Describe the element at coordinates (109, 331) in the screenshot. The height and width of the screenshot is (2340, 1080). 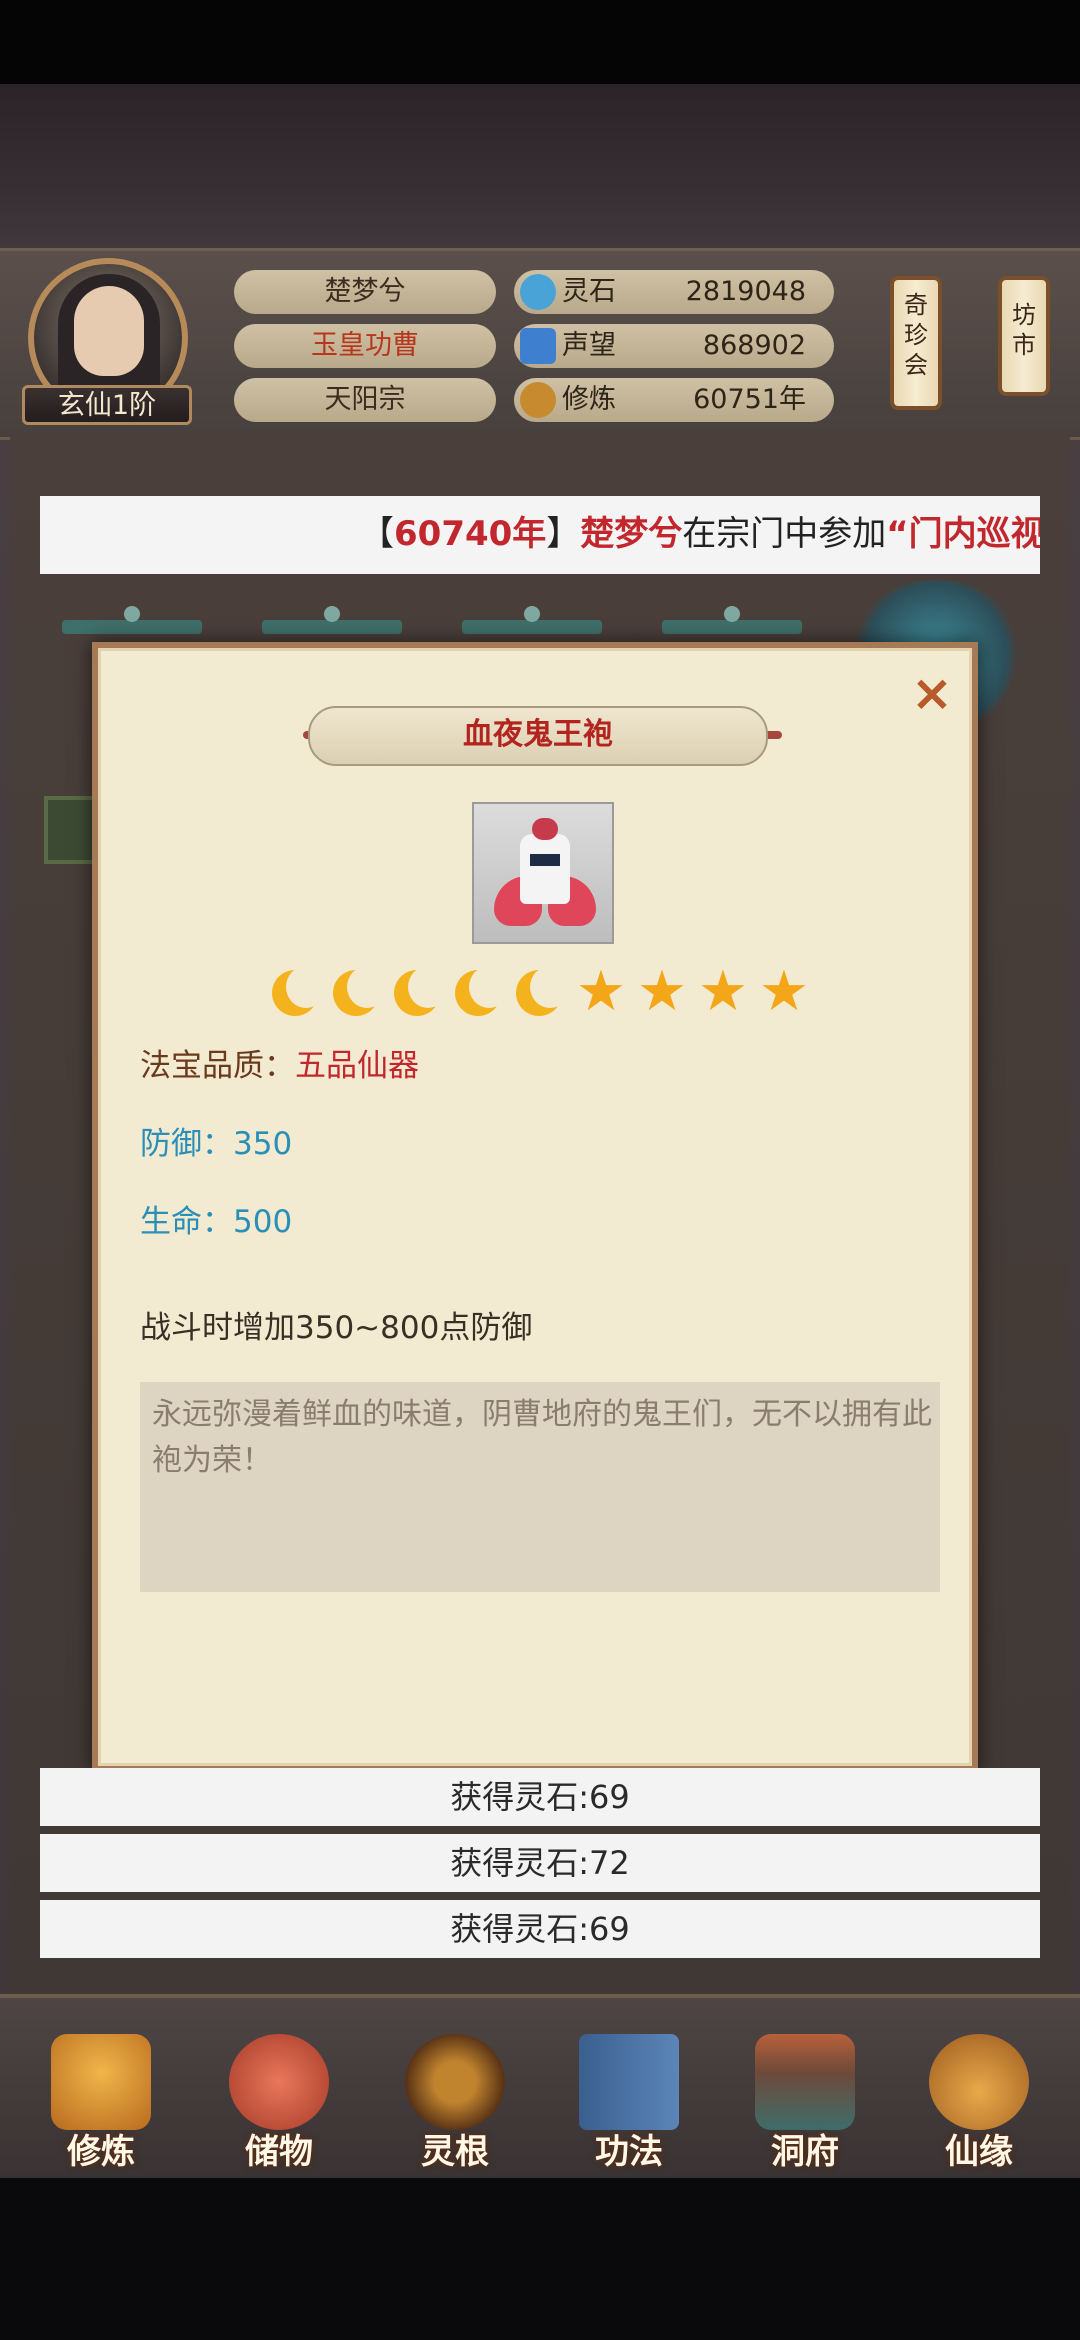
I see `avatar-face` at that location.